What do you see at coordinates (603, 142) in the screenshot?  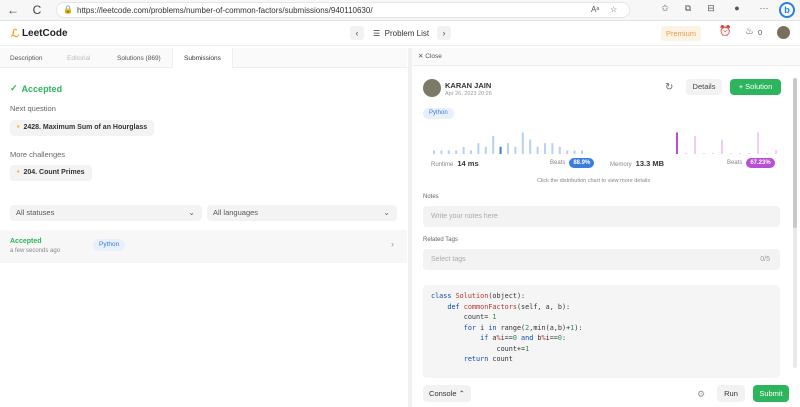 I see `distribution-chart` at bounding box center [603, 142].